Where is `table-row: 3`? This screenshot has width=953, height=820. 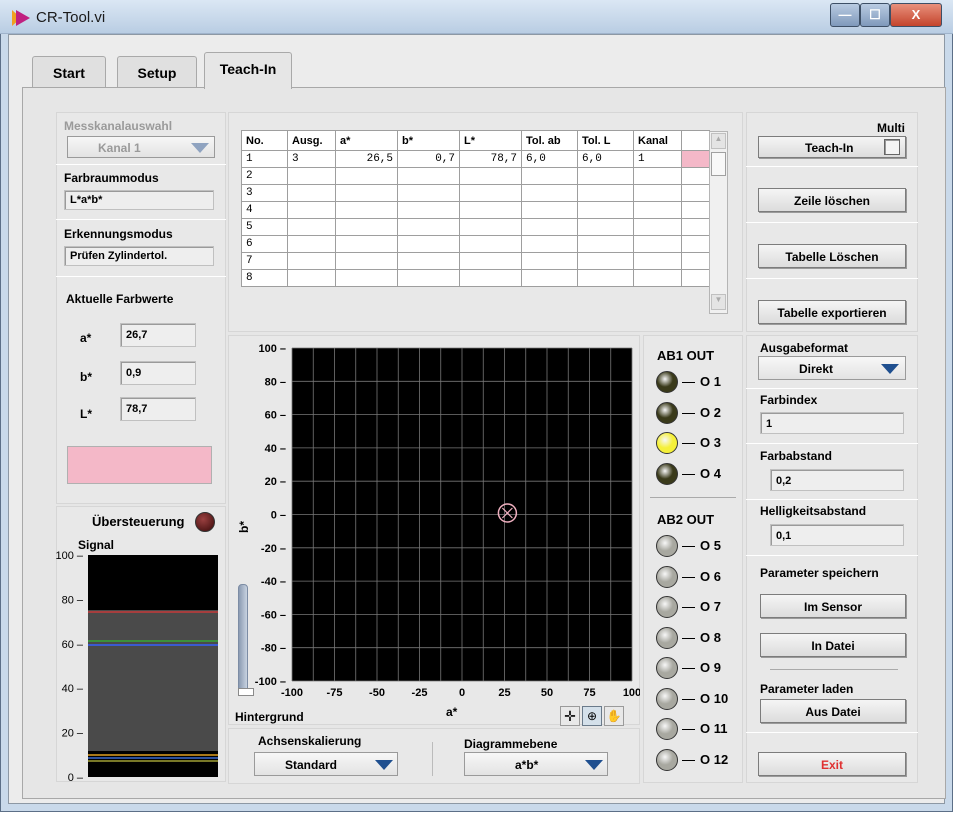 table-row: 3 is located at coordinates (475, 193).